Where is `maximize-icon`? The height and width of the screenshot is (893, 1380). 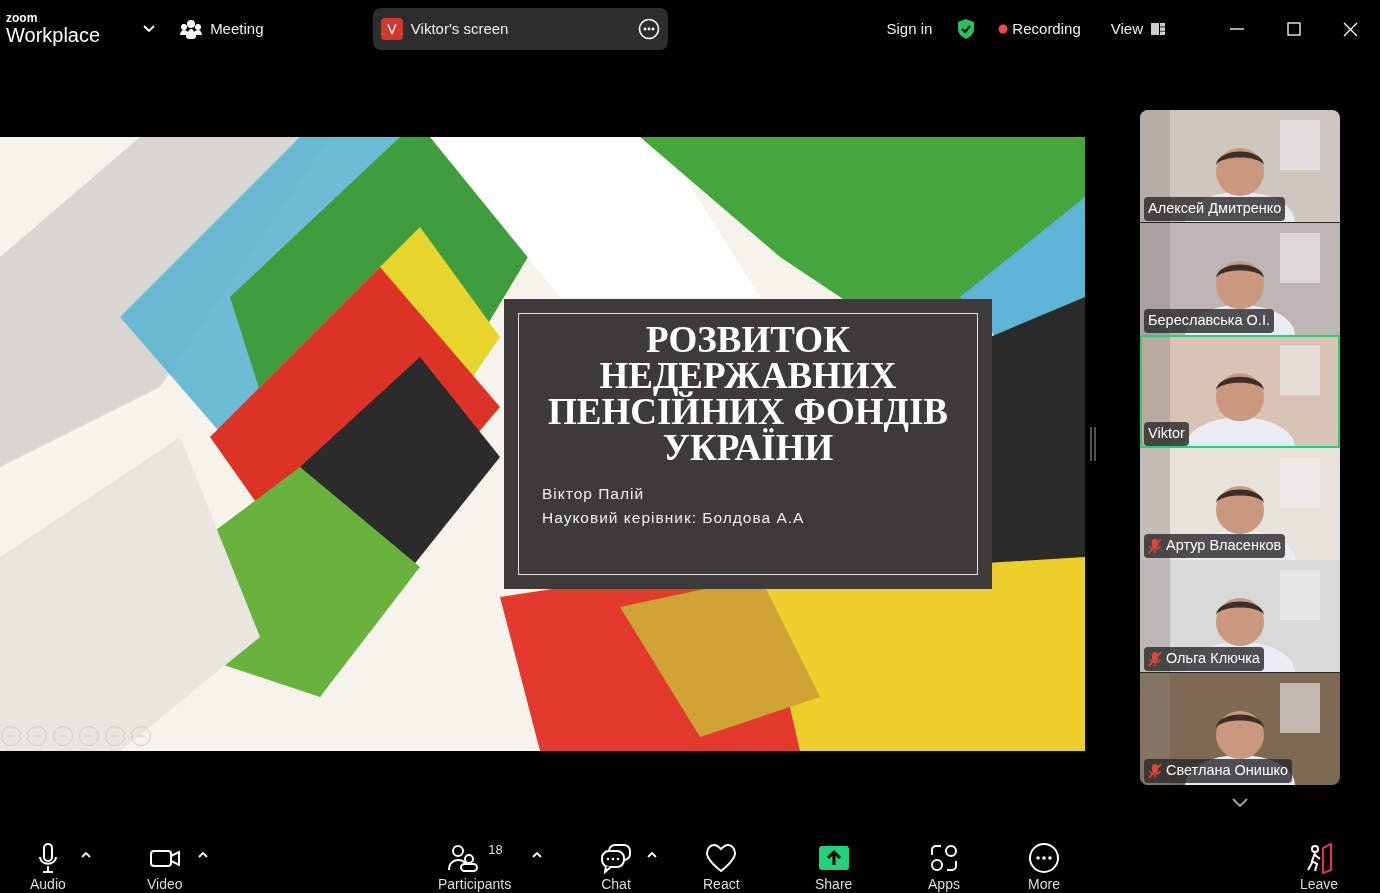 maximize-icon is located at coordinates (1294, 29).